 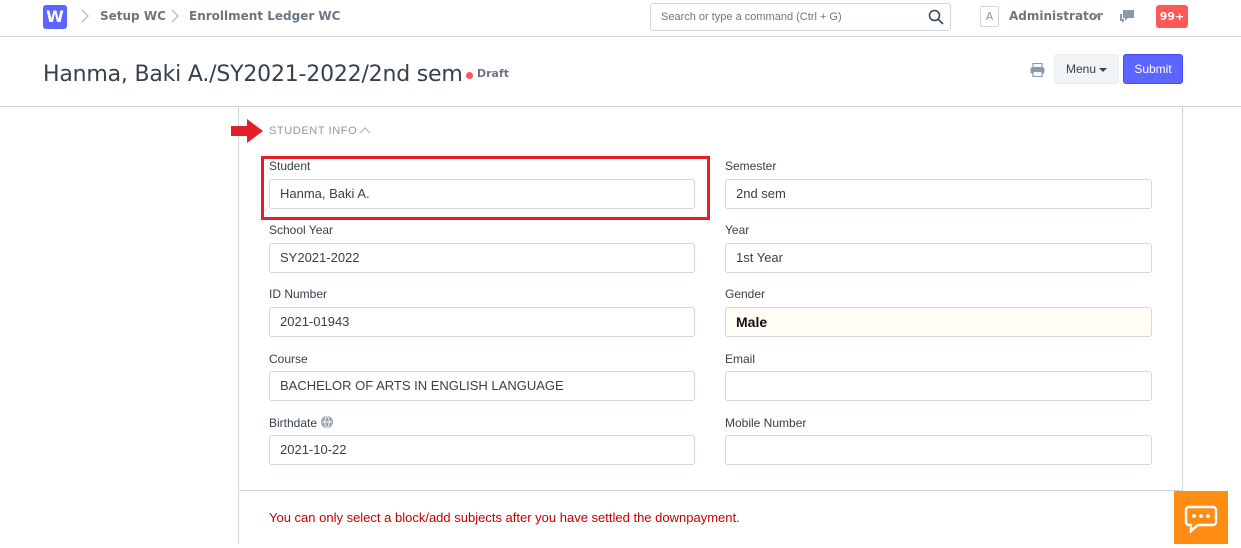 What do you see at coordinates (936, 17) in the screenshot?
I see `search-icon` at bounding box center [936, 17].